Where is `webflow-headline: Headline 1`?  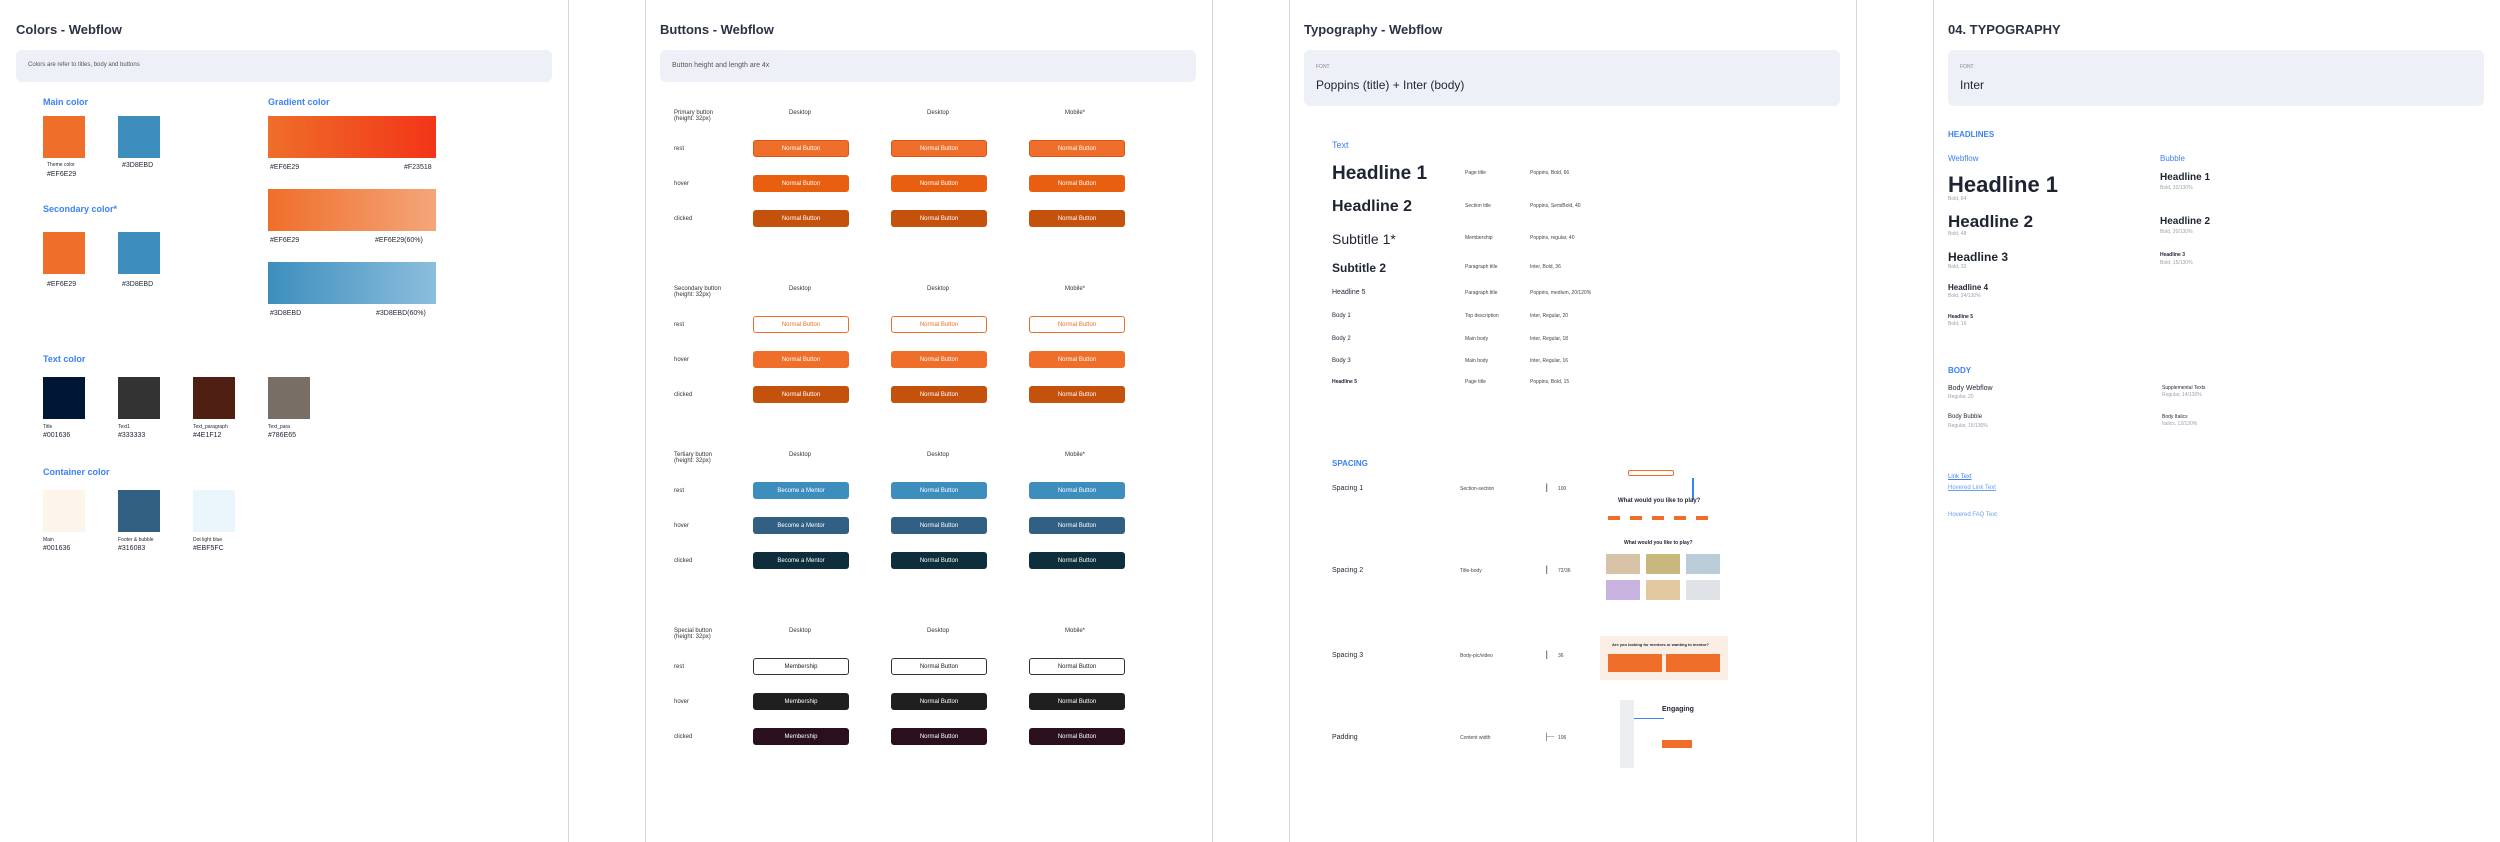 webflow-headline: Headline 1 is located at coordinates (2003, 184).